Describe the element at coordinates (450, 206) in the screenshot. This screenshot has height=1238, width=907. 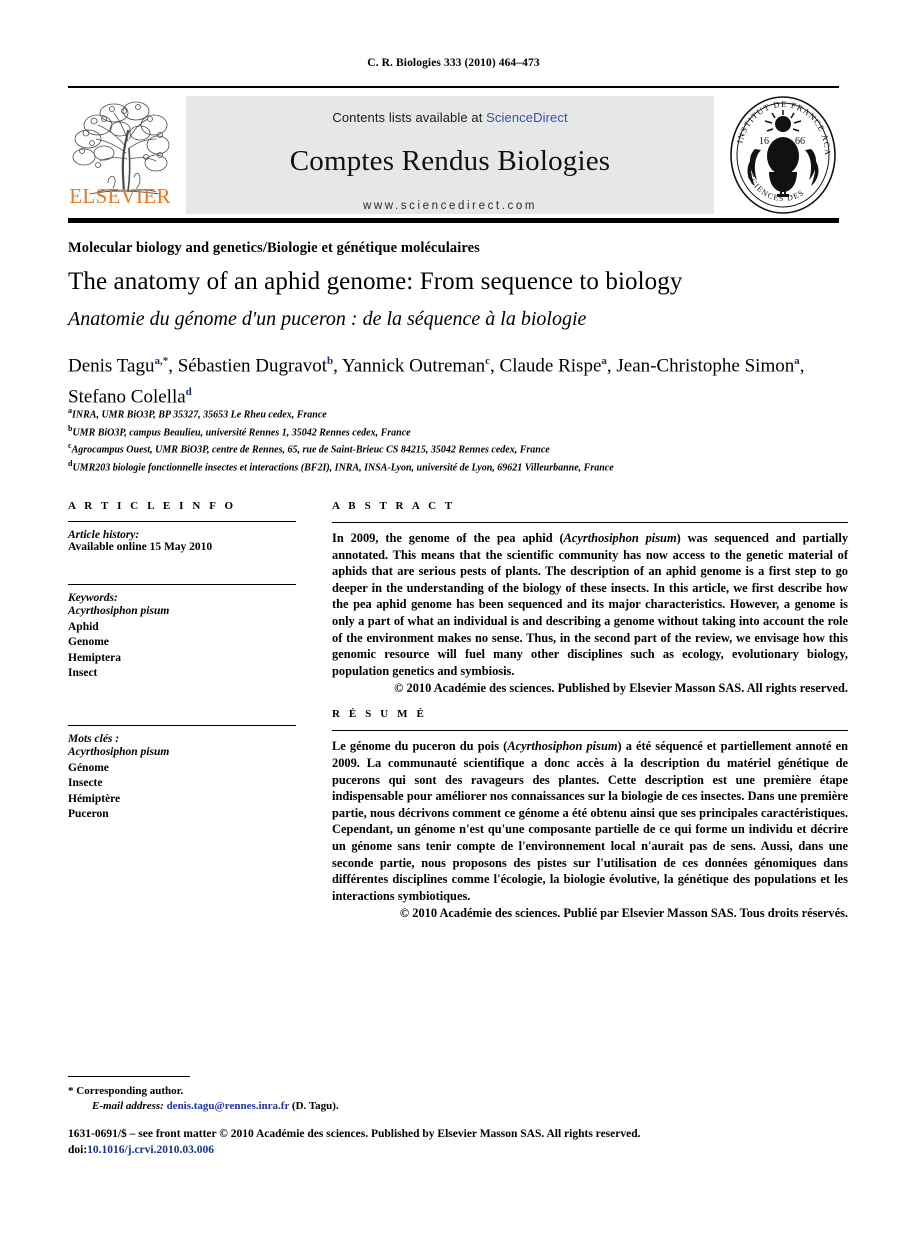
I see `journal-homepage-url: www.sciencedirect.com` at that location.